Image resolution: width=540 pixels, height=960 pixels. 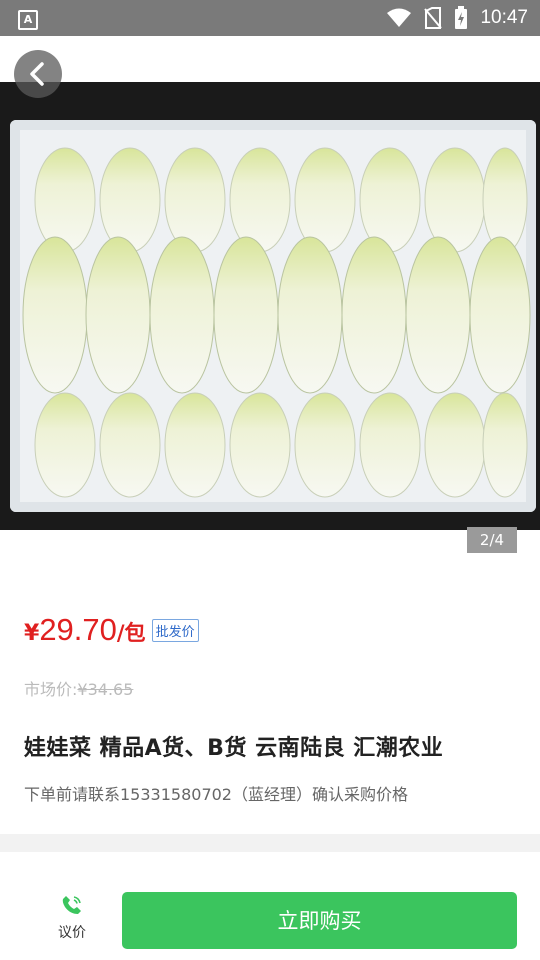 What do you see at coordinates (28, 20) in the screenshot?
I see `app-notification-icon: A` at bounding box center [28, 20].